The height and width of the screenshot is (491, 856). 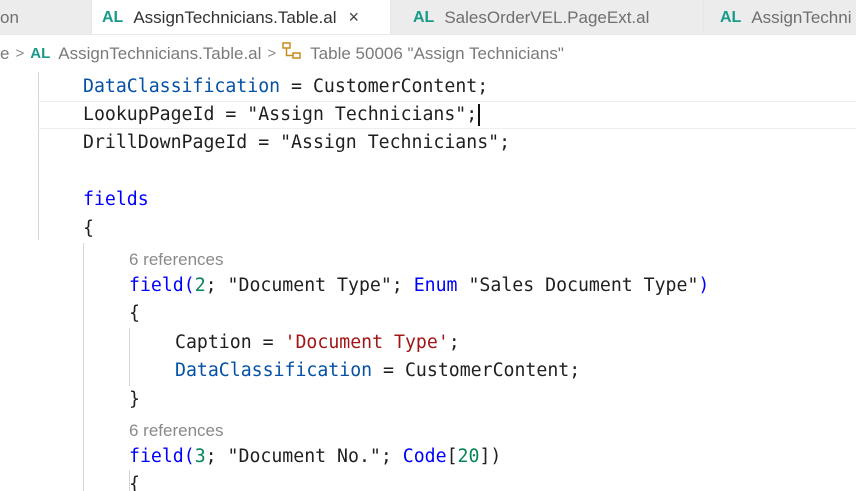 I want to click on tab-assign-technicians-table: AL AssignTechnicians.Table.al ×, so click(x=241, y=17).